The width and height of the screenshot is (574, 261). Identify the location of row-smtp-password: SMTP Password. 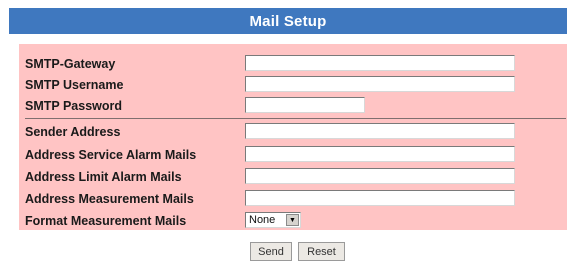
(73, 105).